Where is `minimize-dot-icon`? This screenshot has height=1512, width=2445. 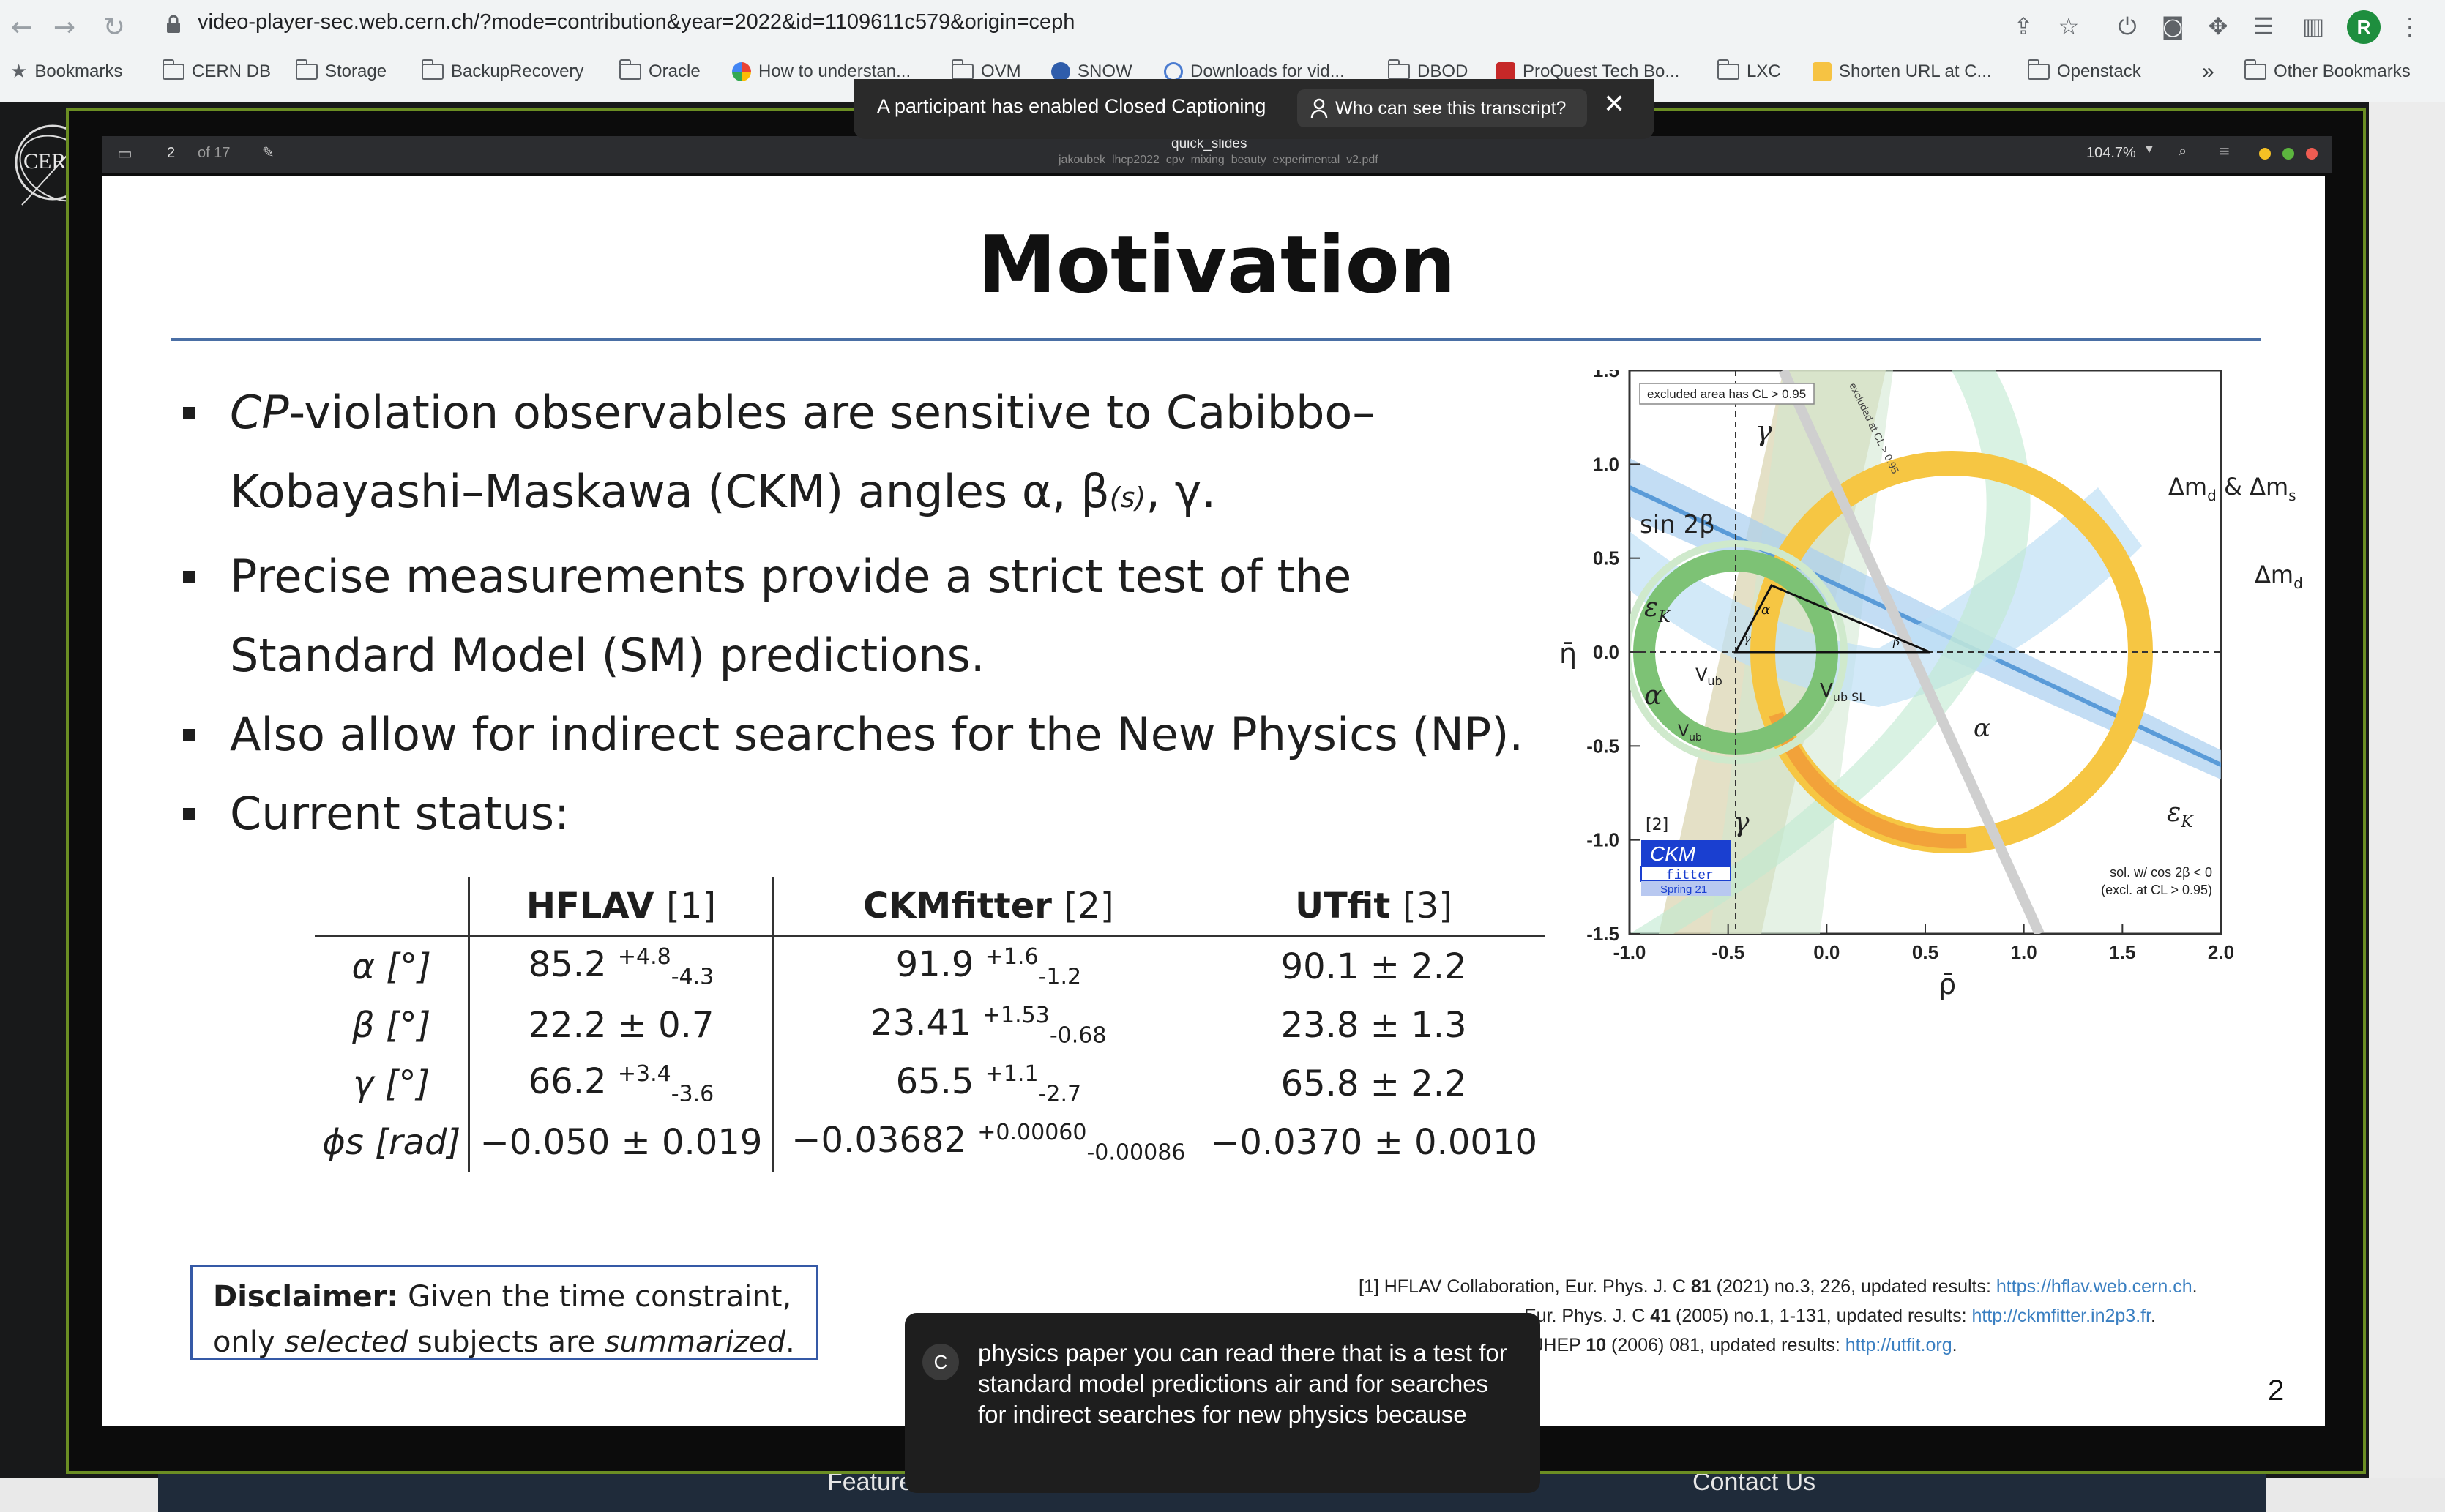 minimize-dot-icon is located at coordinates (2265, 154).